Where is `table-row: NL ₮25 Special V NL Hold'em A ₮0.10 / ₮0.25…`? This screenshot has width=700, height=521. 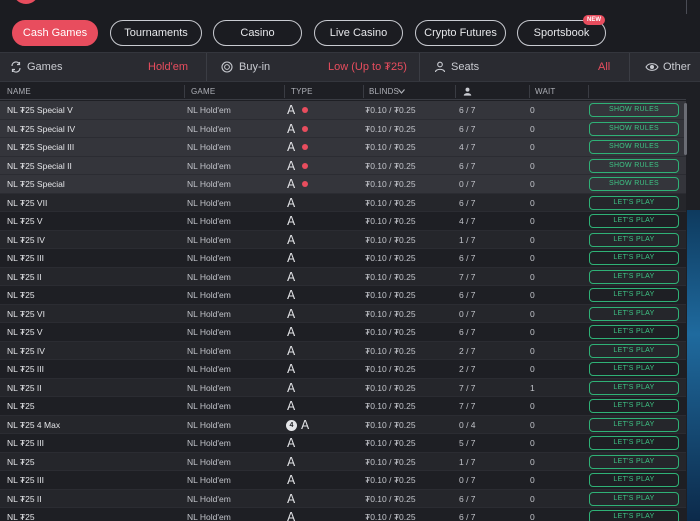
table-row: NL ₮25 Special V NL Hold'em A ₮0.10 / ₮0.25… is located at coordinates (343, 110).